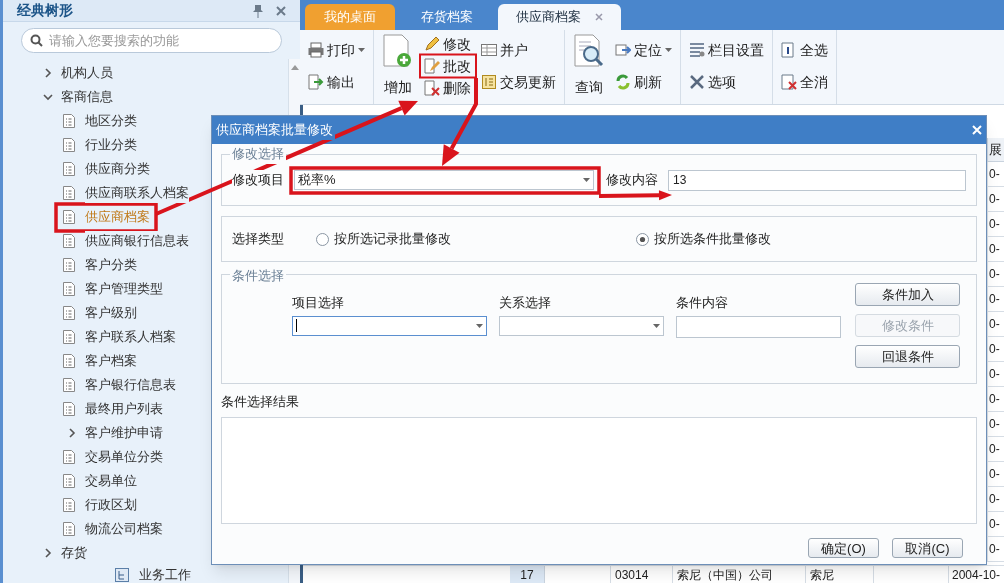  What do you see at coordinates (476, 239) in the screenshot?
I see `radio-button: 按所选记录批量修改` at bounding box center [476, 239].